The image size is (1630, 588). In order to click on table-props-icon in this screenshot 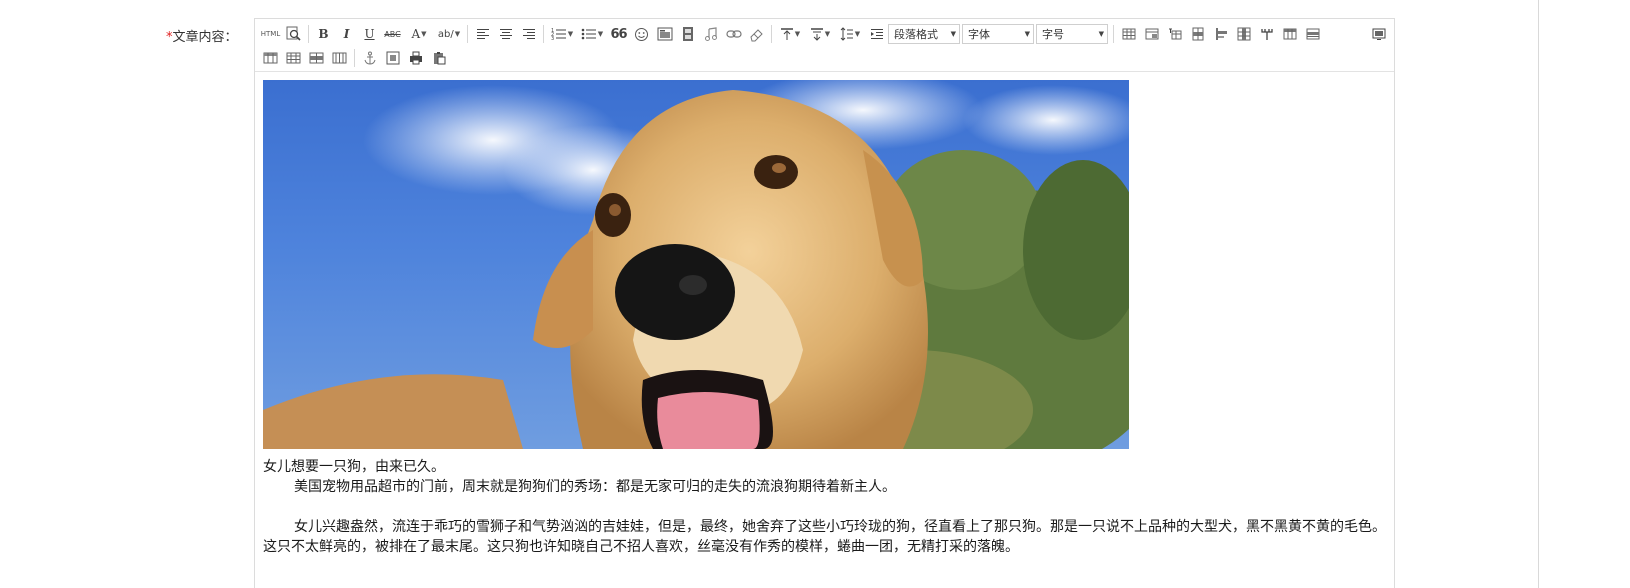, I will do `click(1151, 34)`.